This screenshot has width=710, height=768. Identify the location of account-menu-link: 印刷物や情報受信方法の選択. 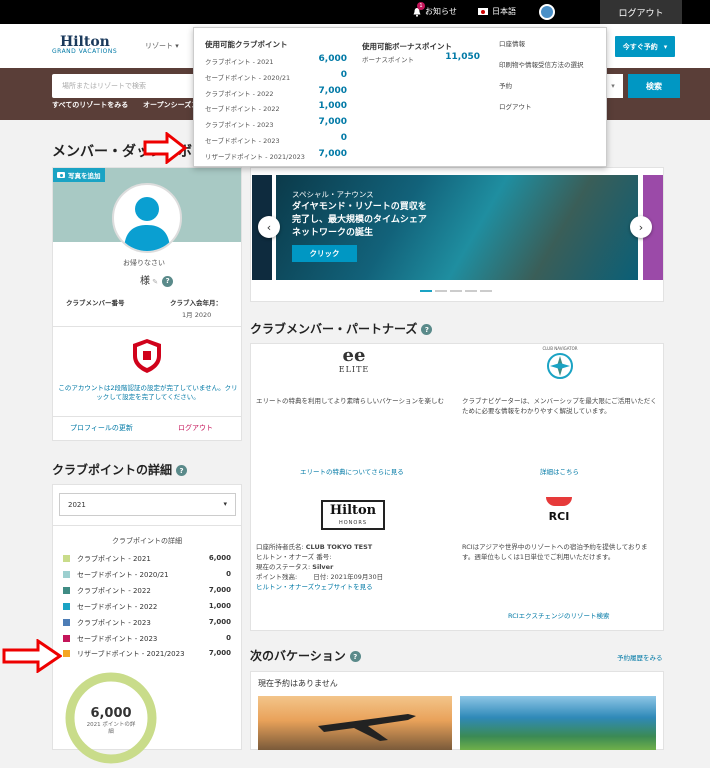
(541, 64).